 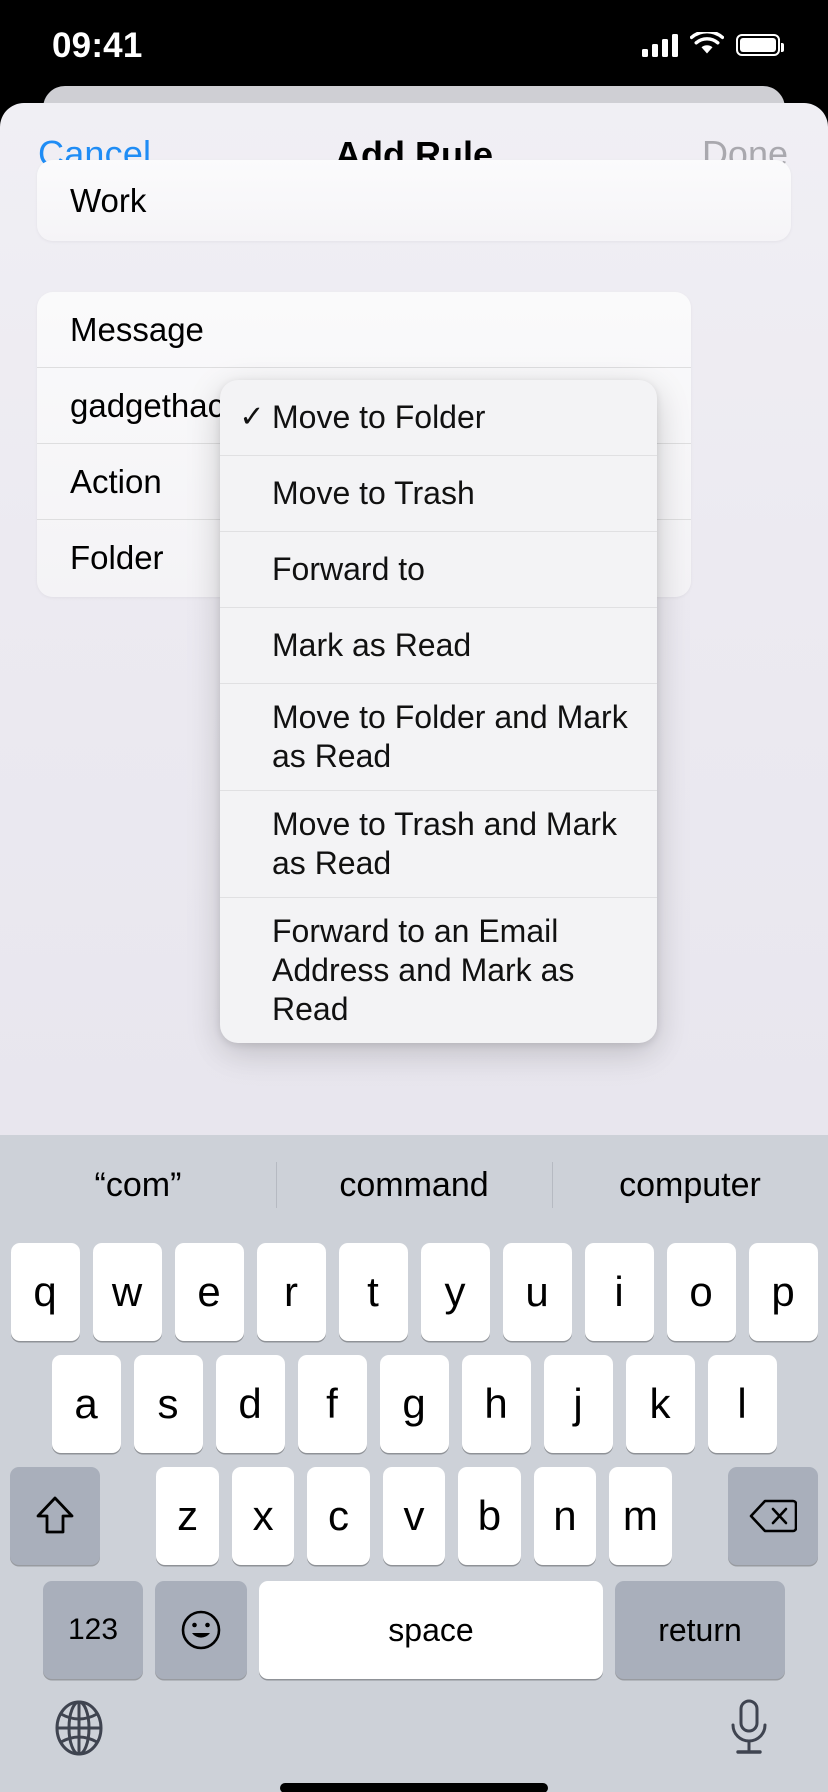 I want to click on menu-item-move-to-trash: Move to Trash, so click(x=438, y=494).